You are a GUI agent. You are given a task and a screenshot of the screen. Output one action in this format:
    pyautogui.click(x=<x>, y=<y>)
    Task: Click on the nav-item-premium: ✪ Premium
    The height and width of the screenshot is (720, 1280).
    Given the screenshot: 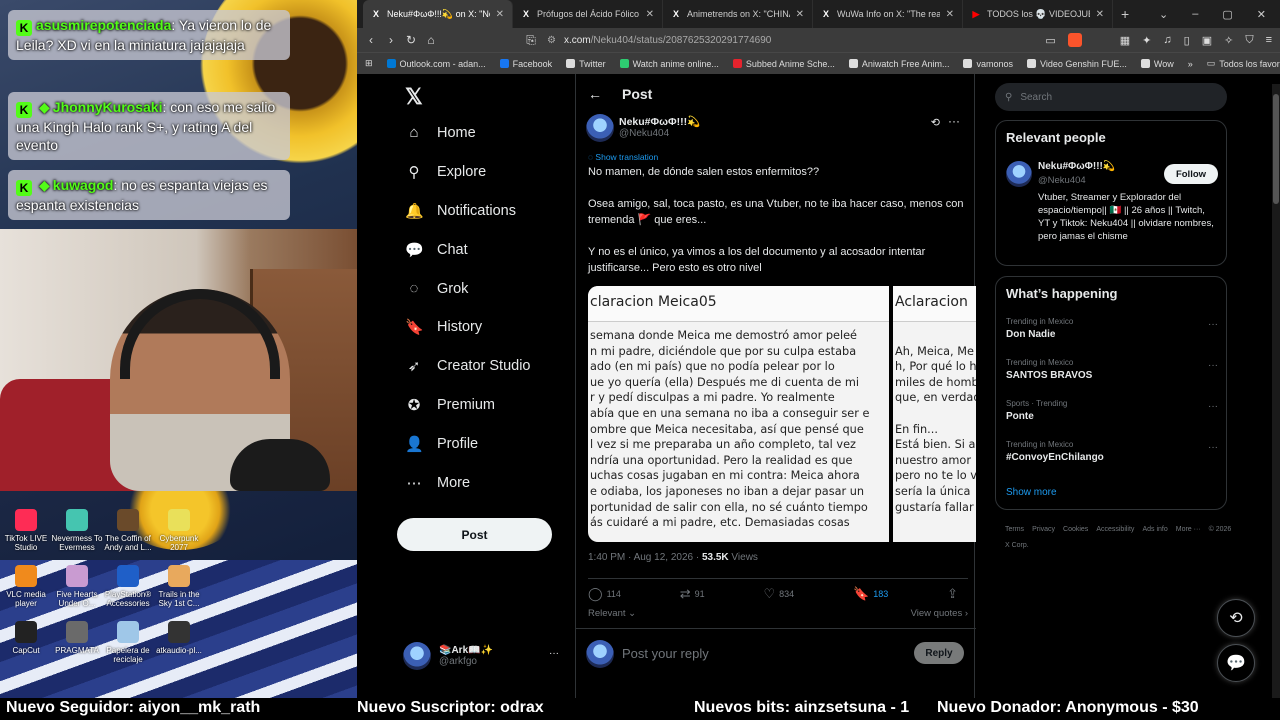 What is the action you would take?
    pyautogui.click(x=450, y=405)
    